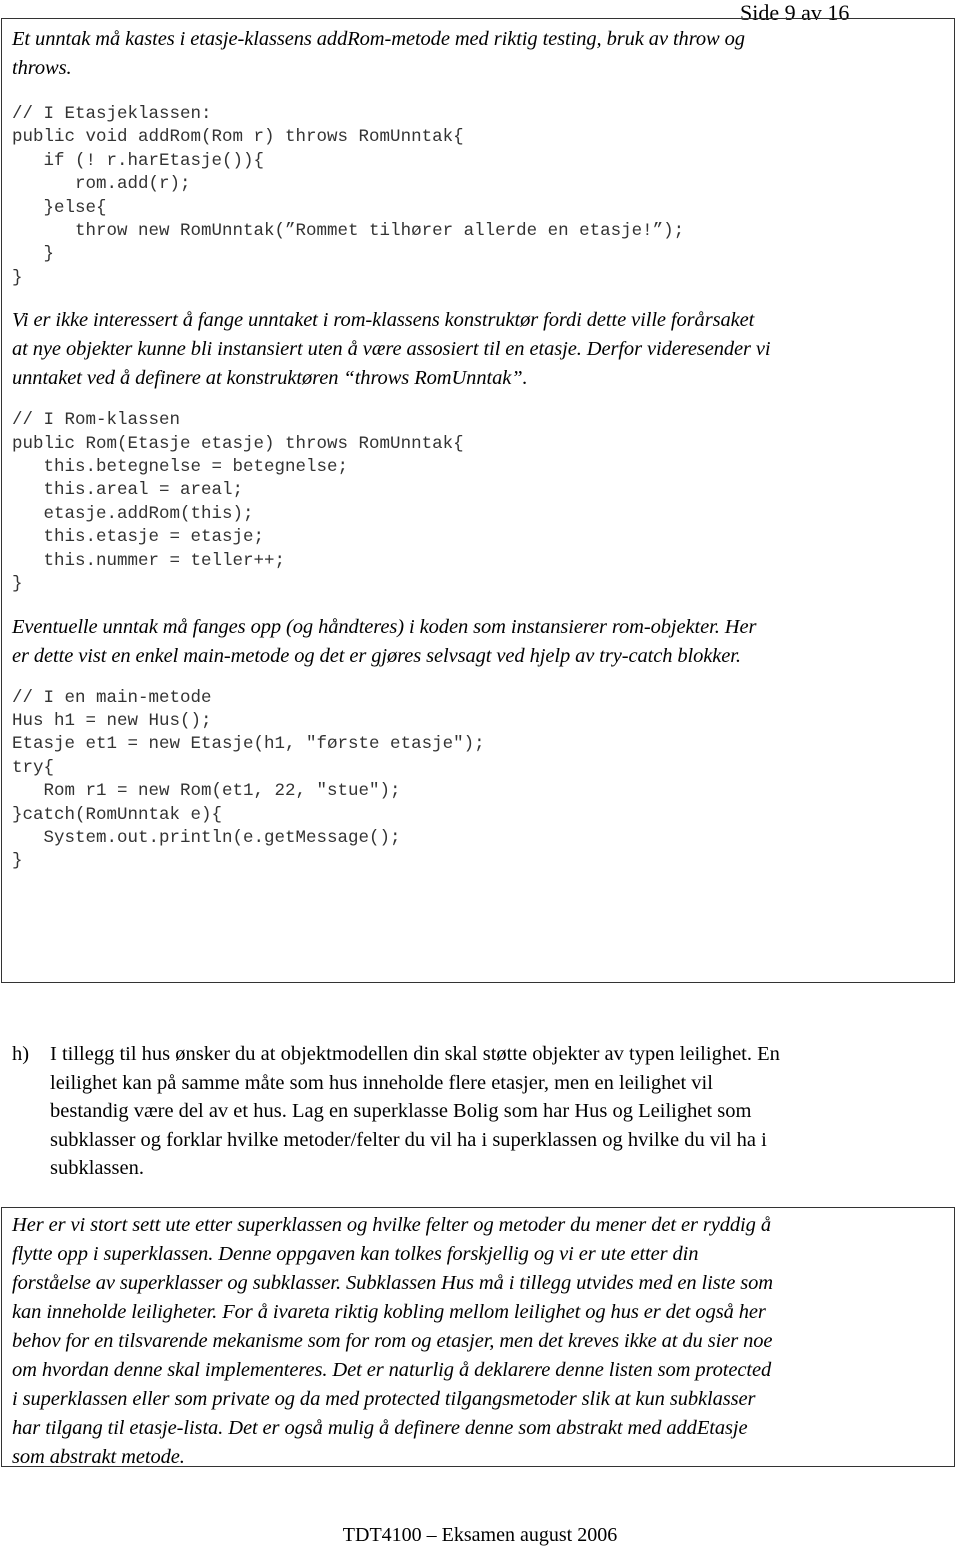 Image resolution: width=960 pixels, height=1549 pixels. Describe the element at coordinates (133, 513) in the screenshot. I see `code-line: etasje.addRom(this);` at that location.